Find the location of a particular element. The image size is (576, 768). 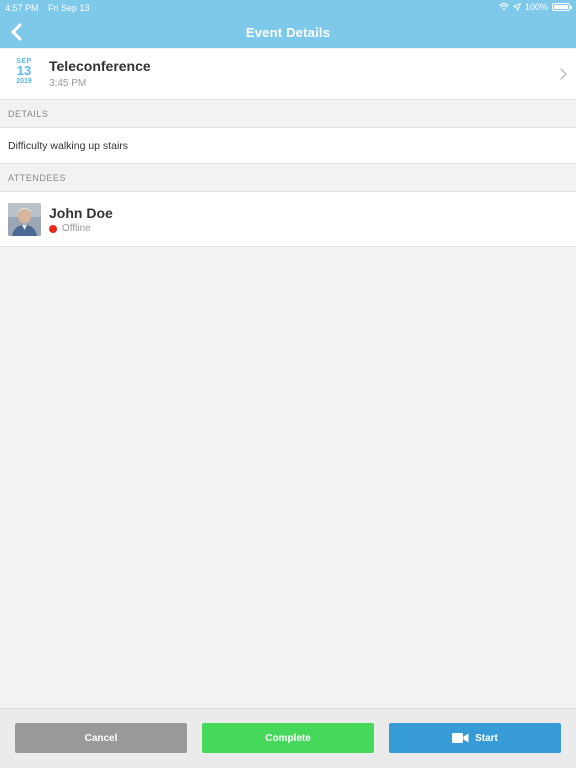

cancel-button-label: Cancel is located at coordinates (101, 738).